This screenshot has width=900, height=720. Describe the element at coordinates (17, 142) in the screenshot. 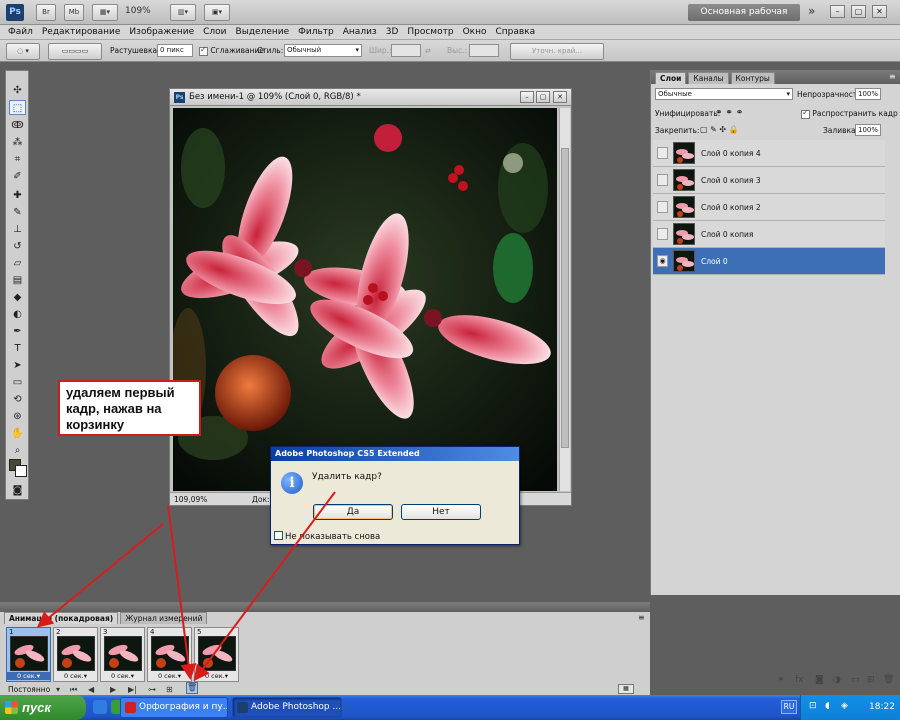

I see `quick-select-tool-icon: ⁂` at that location.